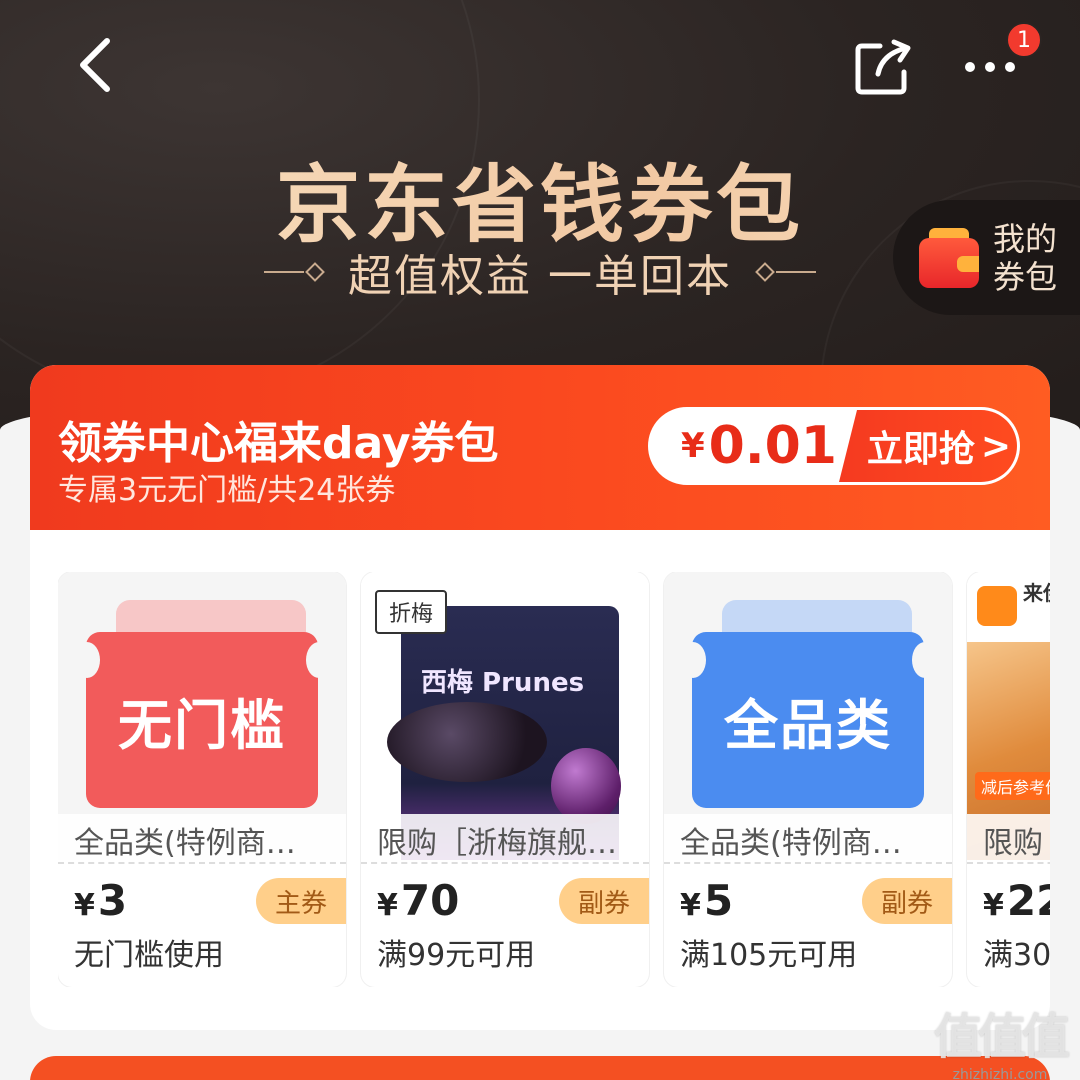  Describe the element at coordinates (949, 257) in the screenshot. I see `wallet-icon` at that location.